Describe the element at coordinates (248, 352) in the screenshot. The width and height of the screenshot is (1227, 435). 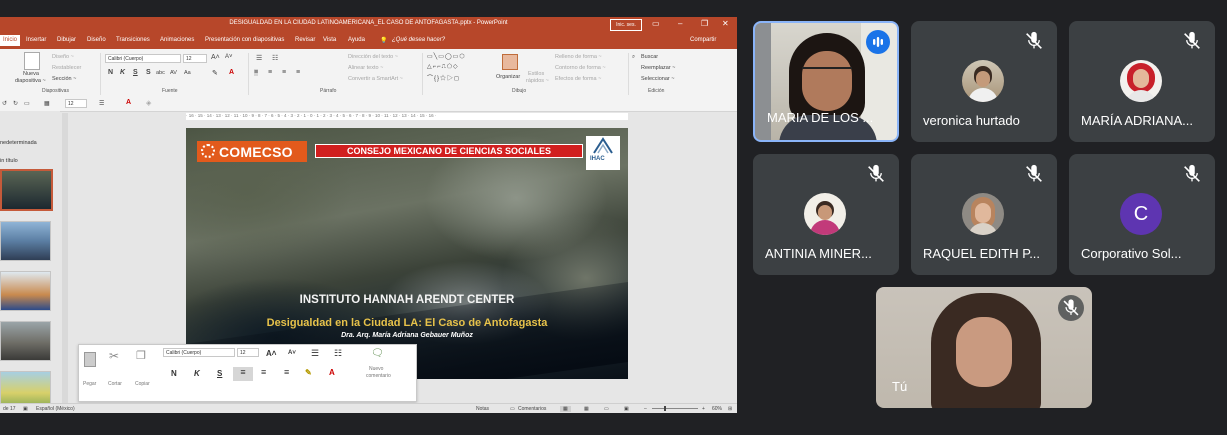
I see `mini-font-size: 12` at that location.